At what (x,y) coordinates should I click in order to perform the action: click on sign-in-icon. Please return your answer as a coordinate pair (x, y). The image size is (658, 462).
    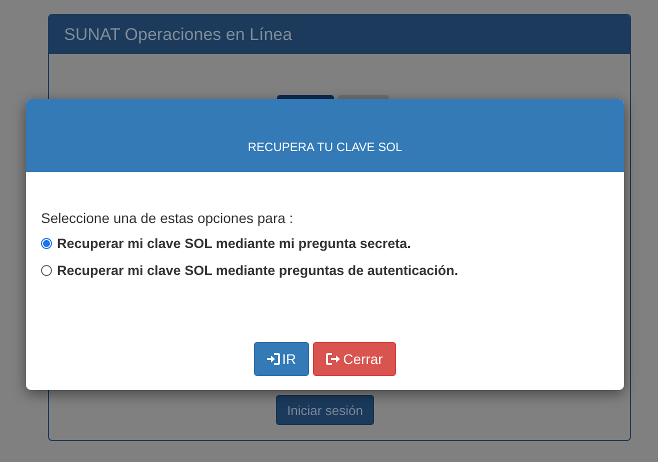
    Looking at the image, I should click on (273, 359).